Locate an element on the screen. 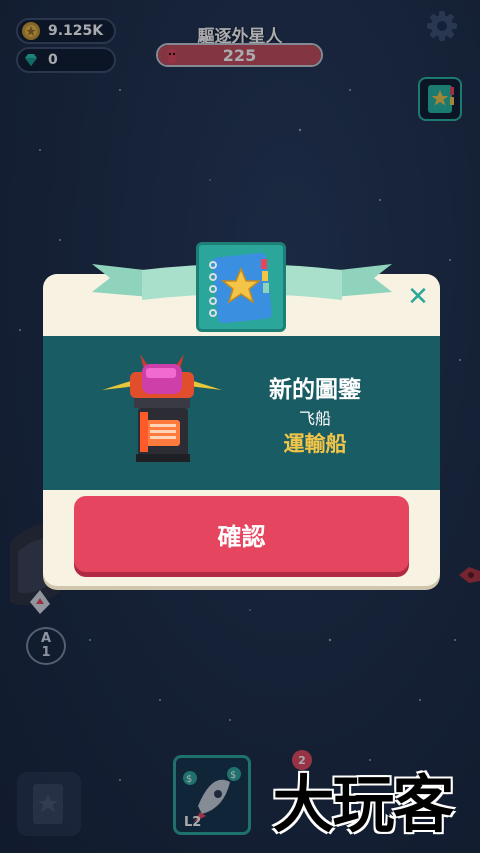 This screenshot has height=853, width=480. item-name: 運輸船 is located at coordinates (315, 444).